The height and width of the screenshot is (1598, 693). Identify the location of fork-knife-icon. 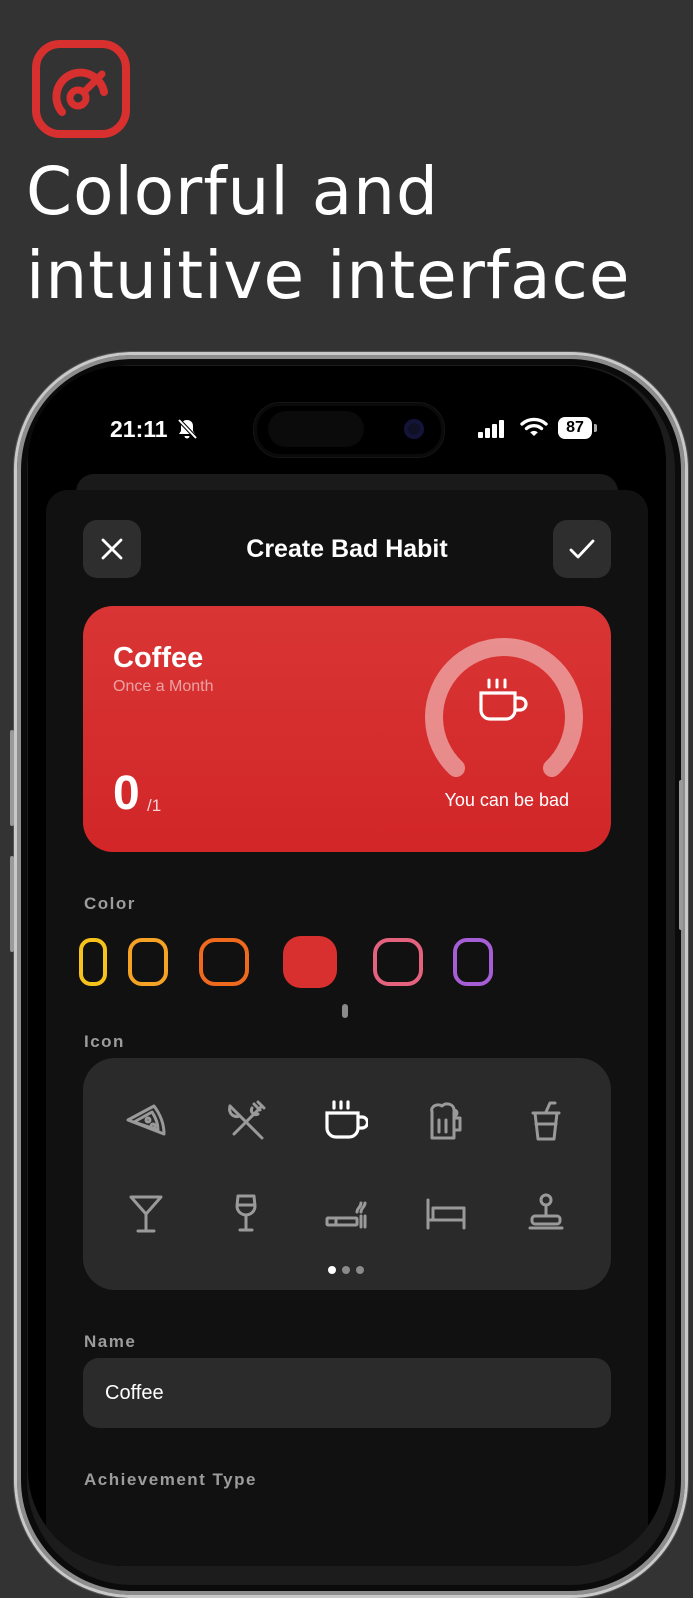
(247, 1120).